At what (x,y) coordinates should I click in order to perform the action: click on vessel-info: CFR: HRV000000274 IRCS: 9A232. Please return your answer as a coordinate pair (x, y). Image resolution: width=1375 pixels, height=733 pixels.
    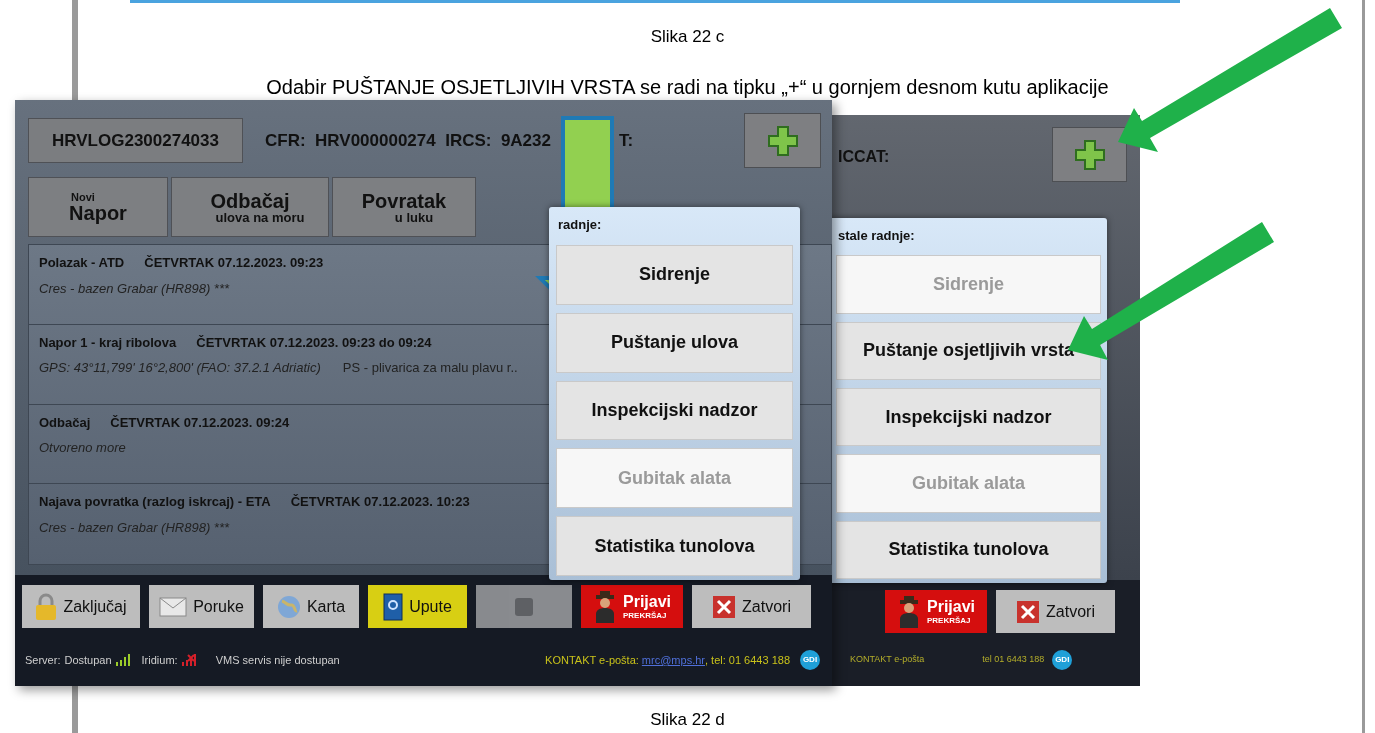
    Looking at the image, I should click on (408, 140).